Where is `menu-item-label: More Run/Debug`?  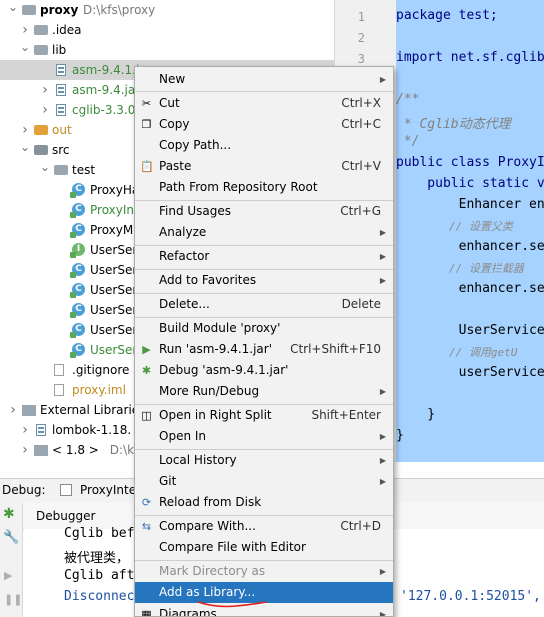
menu-item-label: More Run/Debug is located at coordinates (209, 391).